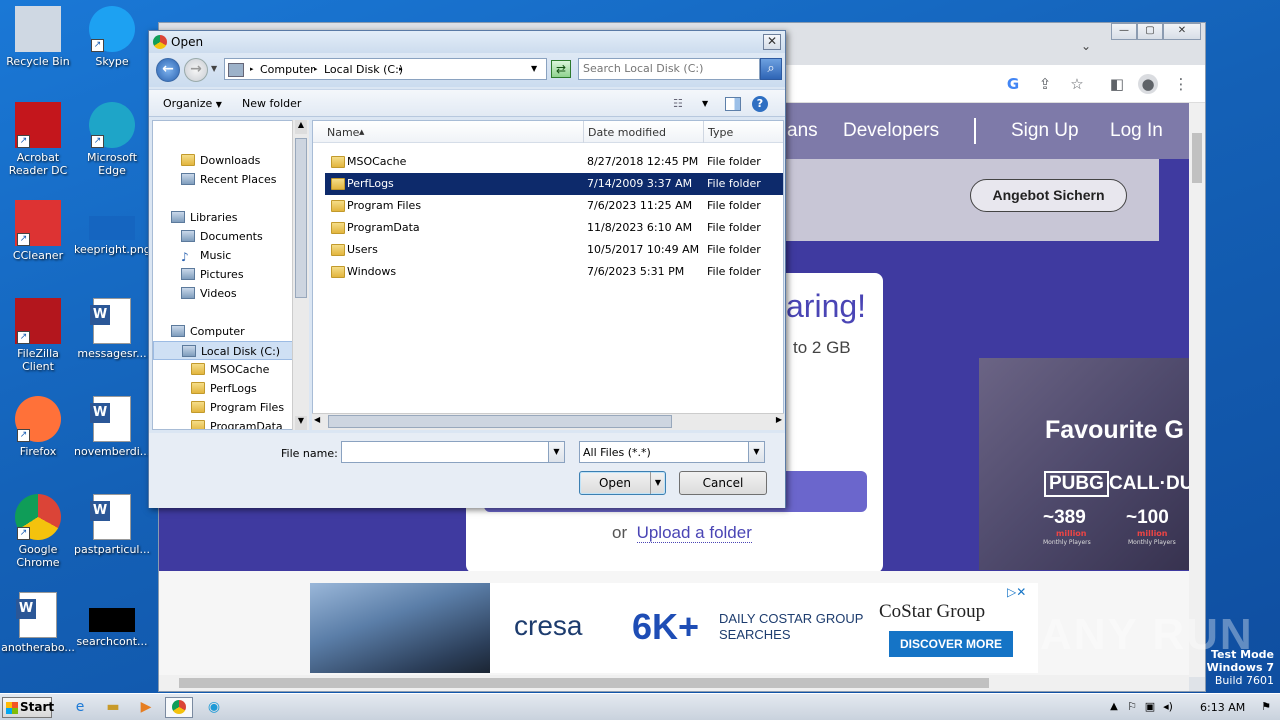 Image resolution: width=1280 pixels, height=720 pixels. What do you see at coordinates (554, 162) in the screenshot?
I see `file-row: MSOCache 8/27/2018 12:45 PM File folder` at bounding box center [554, 162].